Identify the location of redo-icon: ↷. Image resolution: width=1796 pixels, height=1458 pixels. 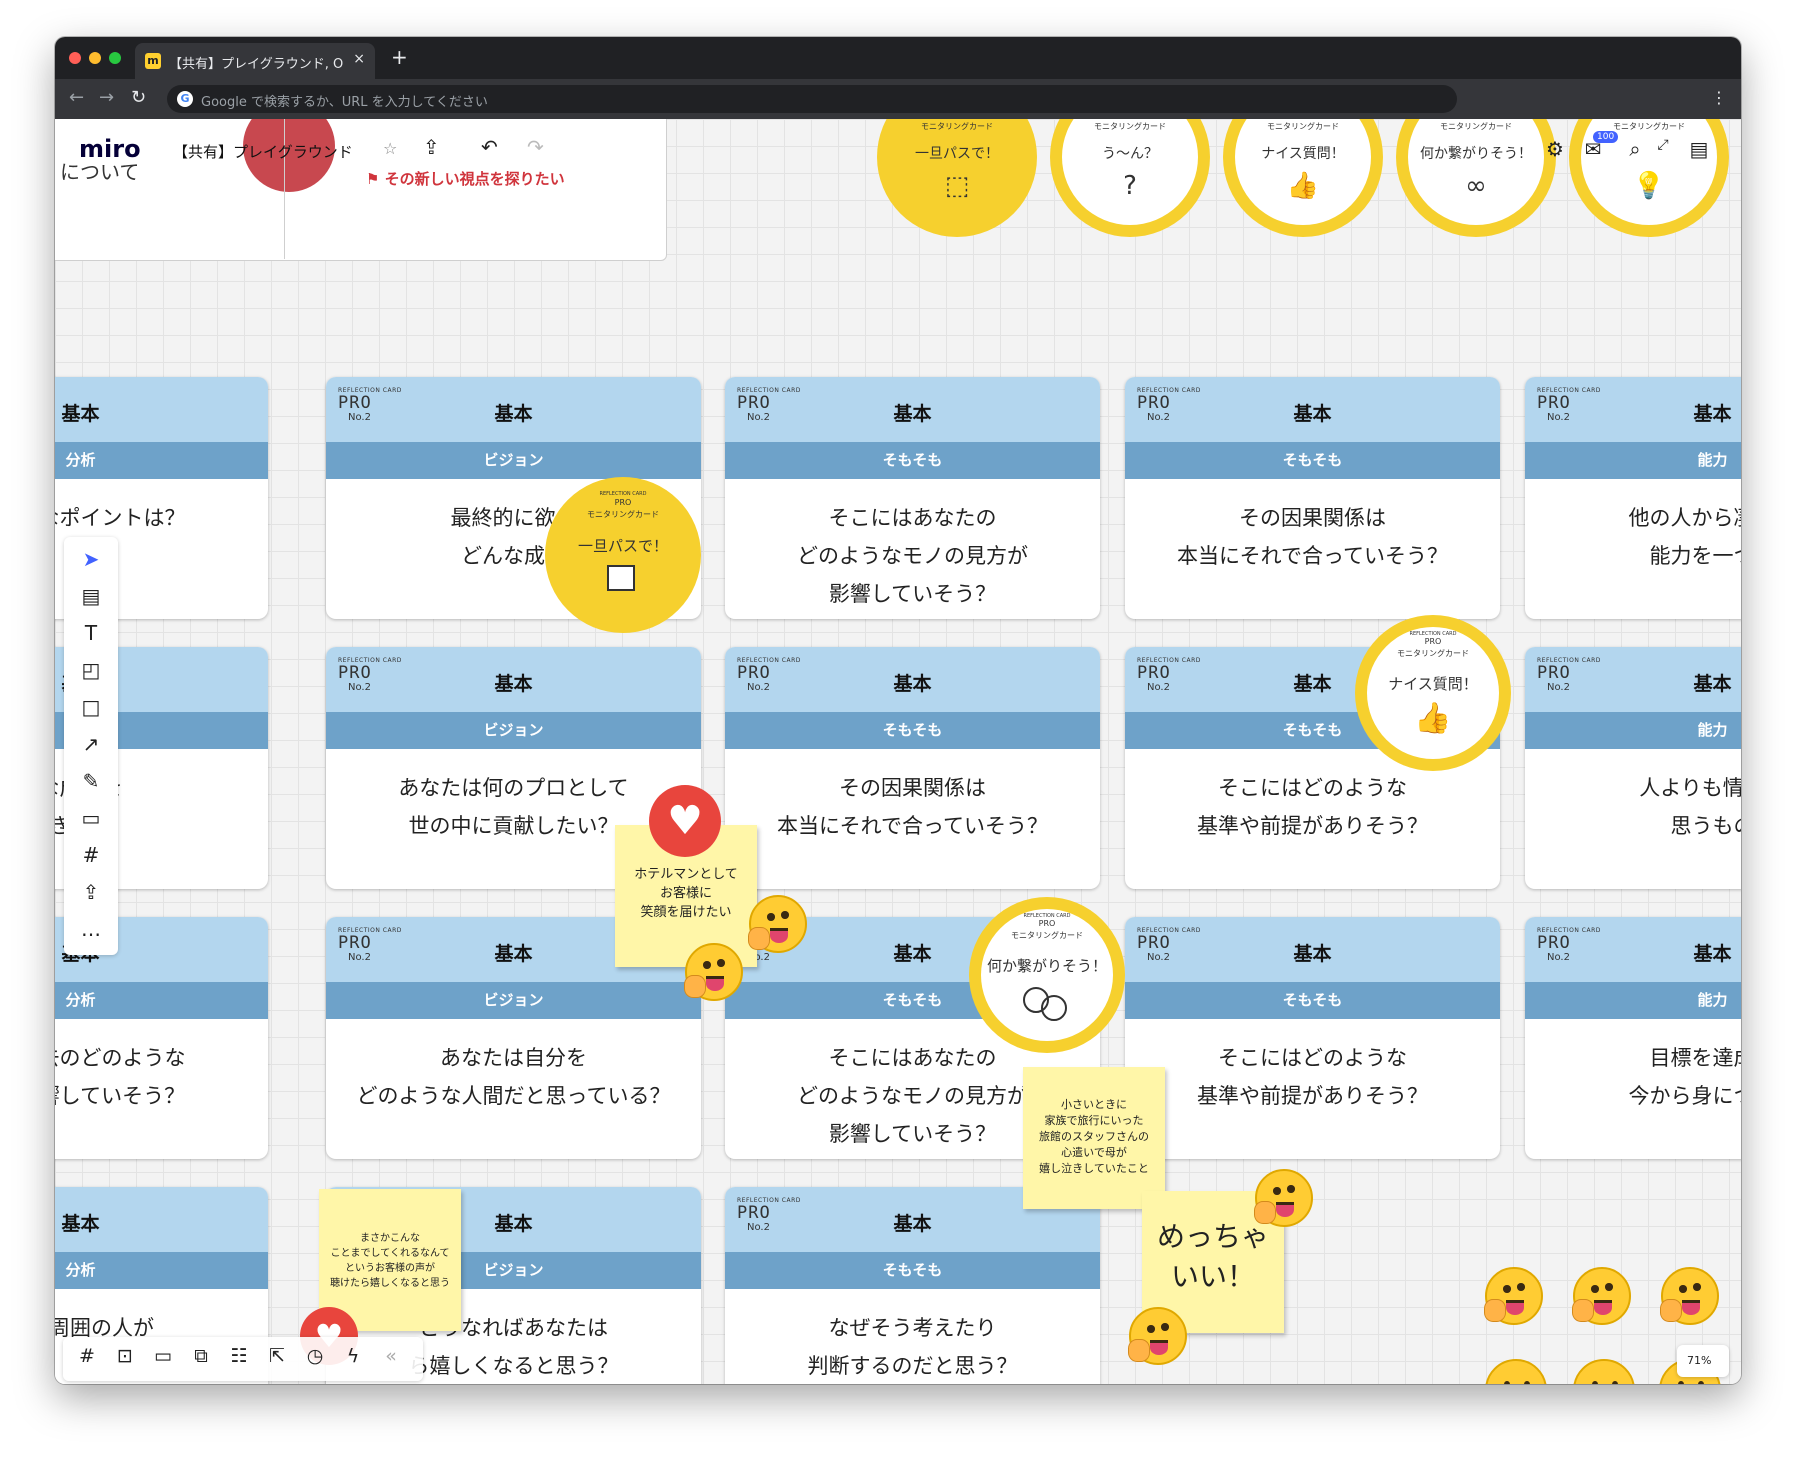
(535, 147).